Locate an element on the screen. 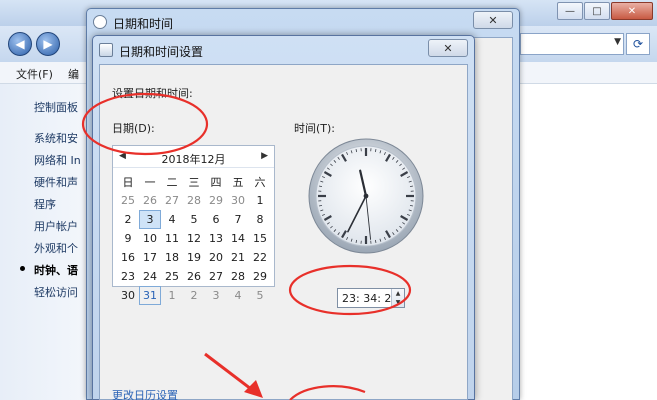 The height and width of the screenshot is (400, 657). minimize-button: — is located at coordinates (570, 11).